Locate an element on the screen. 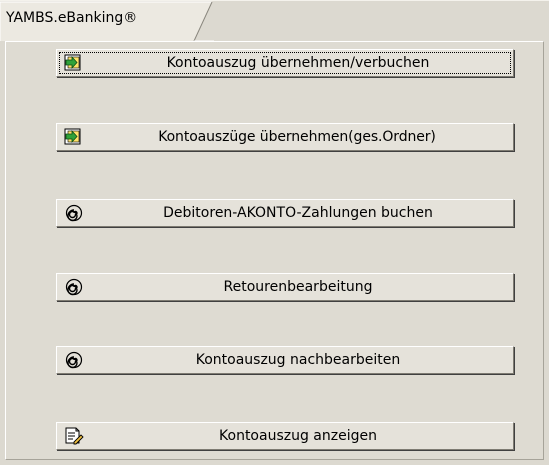 The image size is (549, 465). retourenbearbeitung-button: Retourenbearbeitung is located at coordinates (285, 287).